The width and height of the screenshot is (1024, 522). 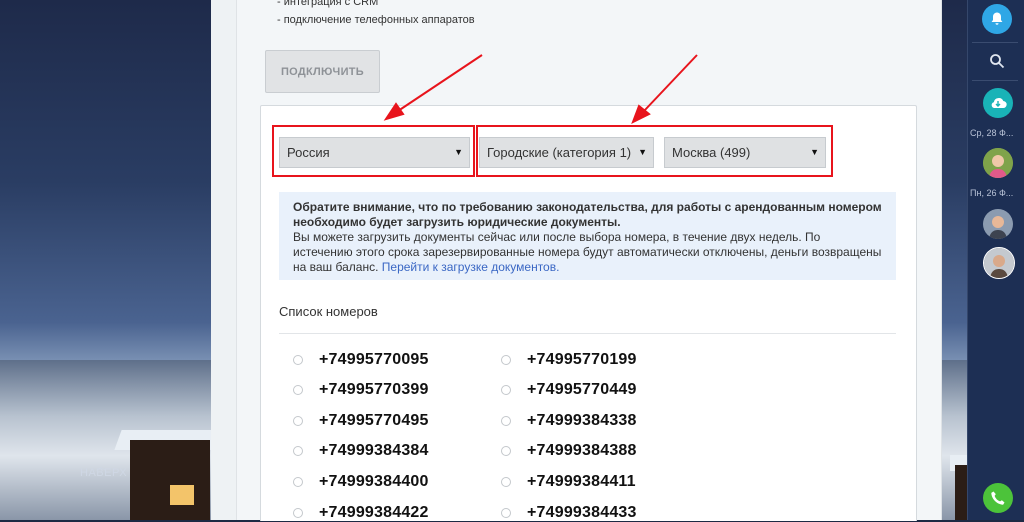 I want to click on bell-icon, so click(x=997, y=19).